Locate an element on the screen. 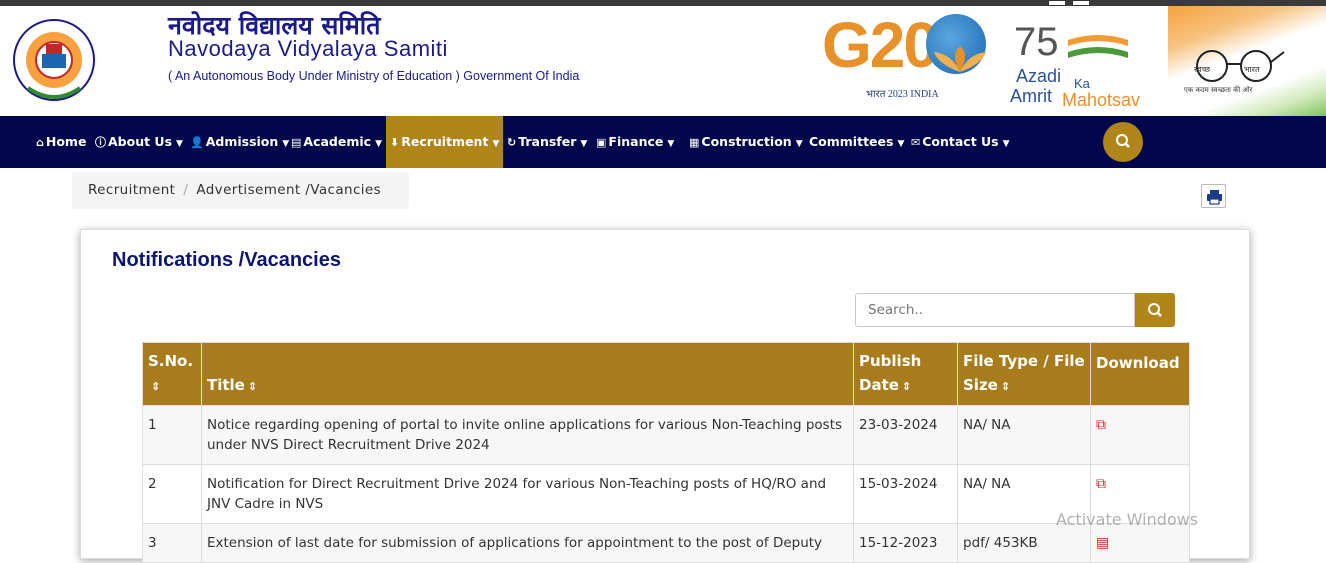  nav-finance: ▣ Finance ▼ is located at coordinates (635, 142).